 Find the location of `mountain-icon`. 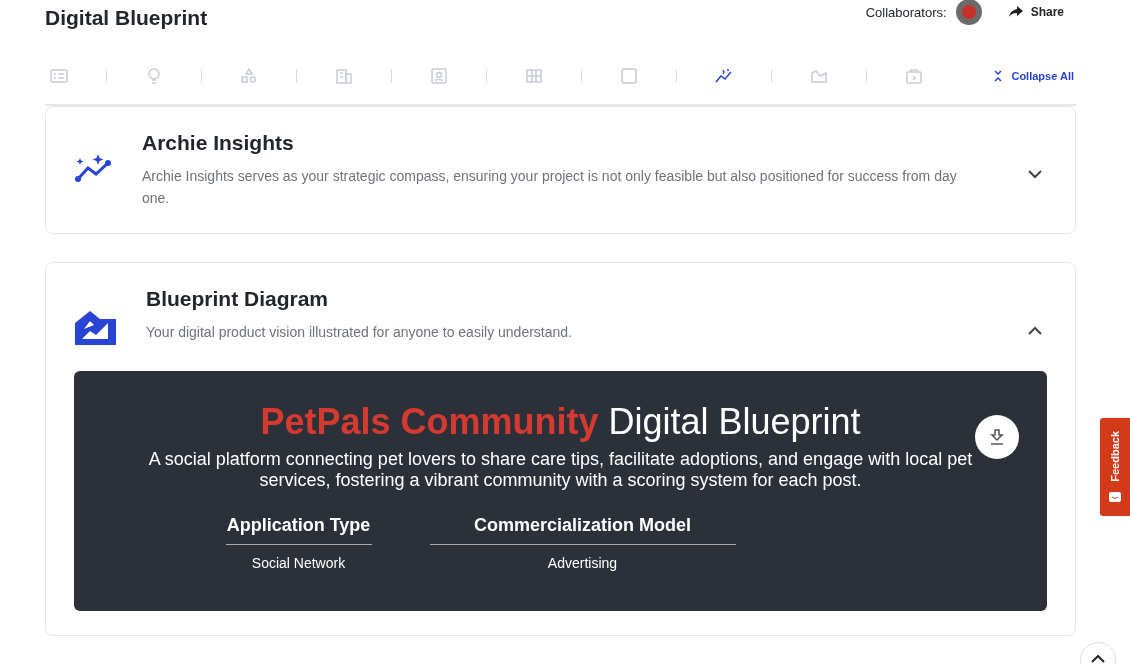

mountain-icon is located at coordinates (96, 328).